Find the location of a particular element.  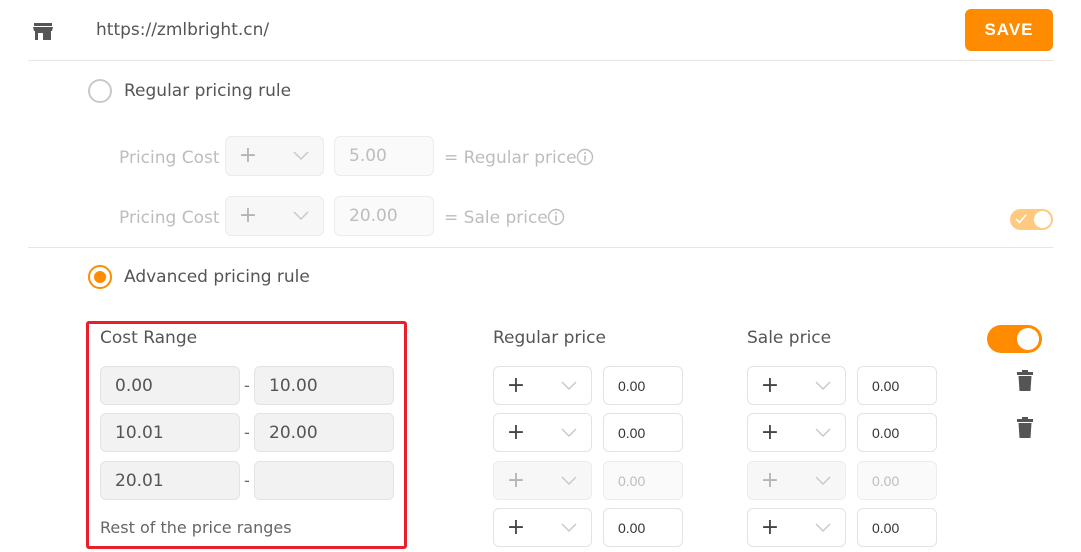

sale-cost-input: 20.00 is located at coordinates (384, 216).